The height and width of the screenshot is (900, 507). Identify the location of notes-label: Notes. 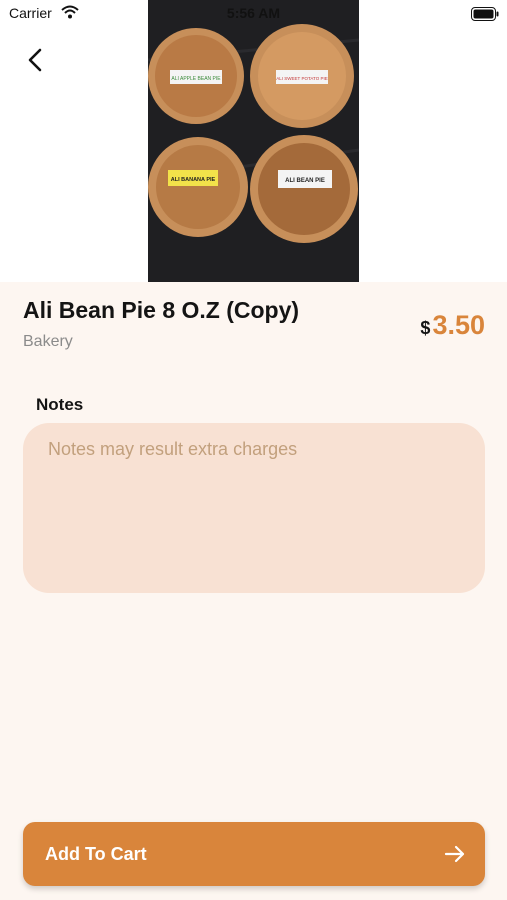
(60, 404).